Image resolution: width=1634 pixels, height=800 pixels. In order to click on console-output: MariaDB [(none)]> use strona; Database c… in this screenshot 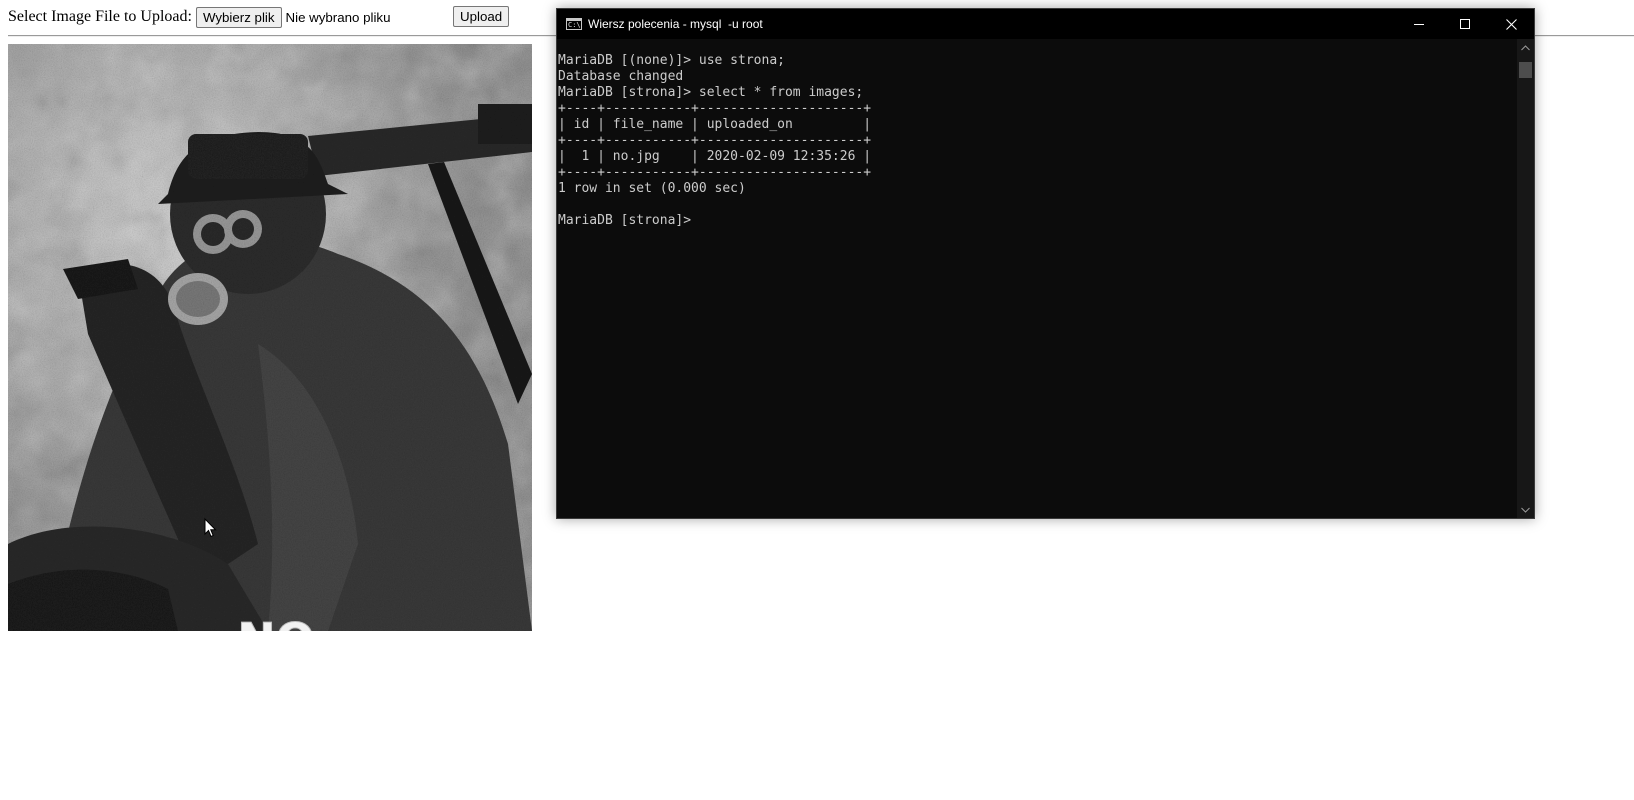, I will do `click(1037, 134)`.